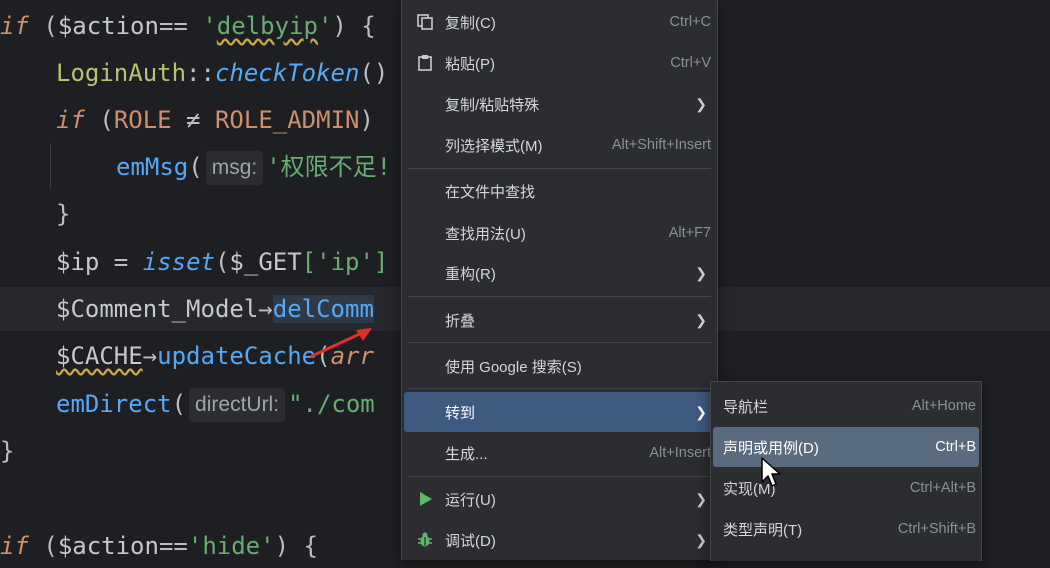 The width and height of the screenshot is (1050, 568). Describe the element at coordinates (265, 262) in the screenshot. I see `variable: $_GET` at that location.